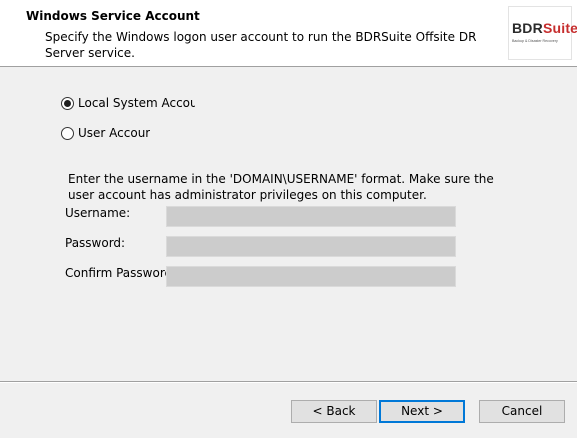 The width and height of the screenshot is (577, 438). I want to click on next-button: Next >, so click(422, 411).